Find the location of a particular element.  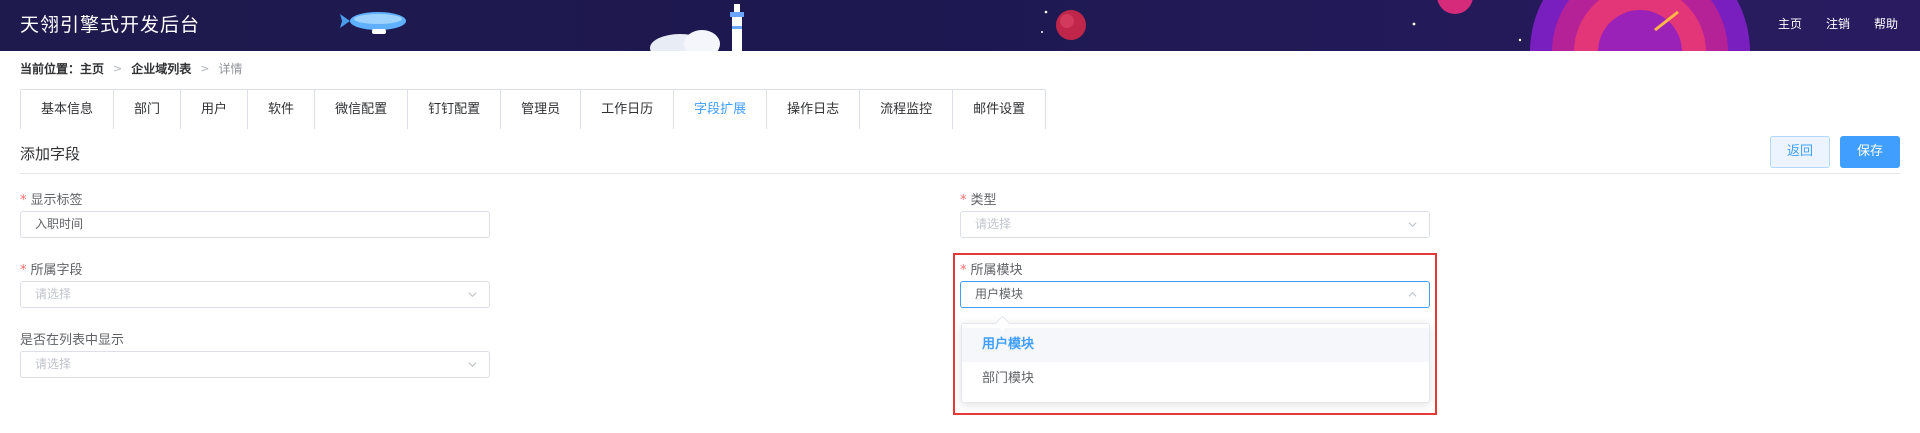

header-logout-link: 注销 is located at coordinates (1838, 23).